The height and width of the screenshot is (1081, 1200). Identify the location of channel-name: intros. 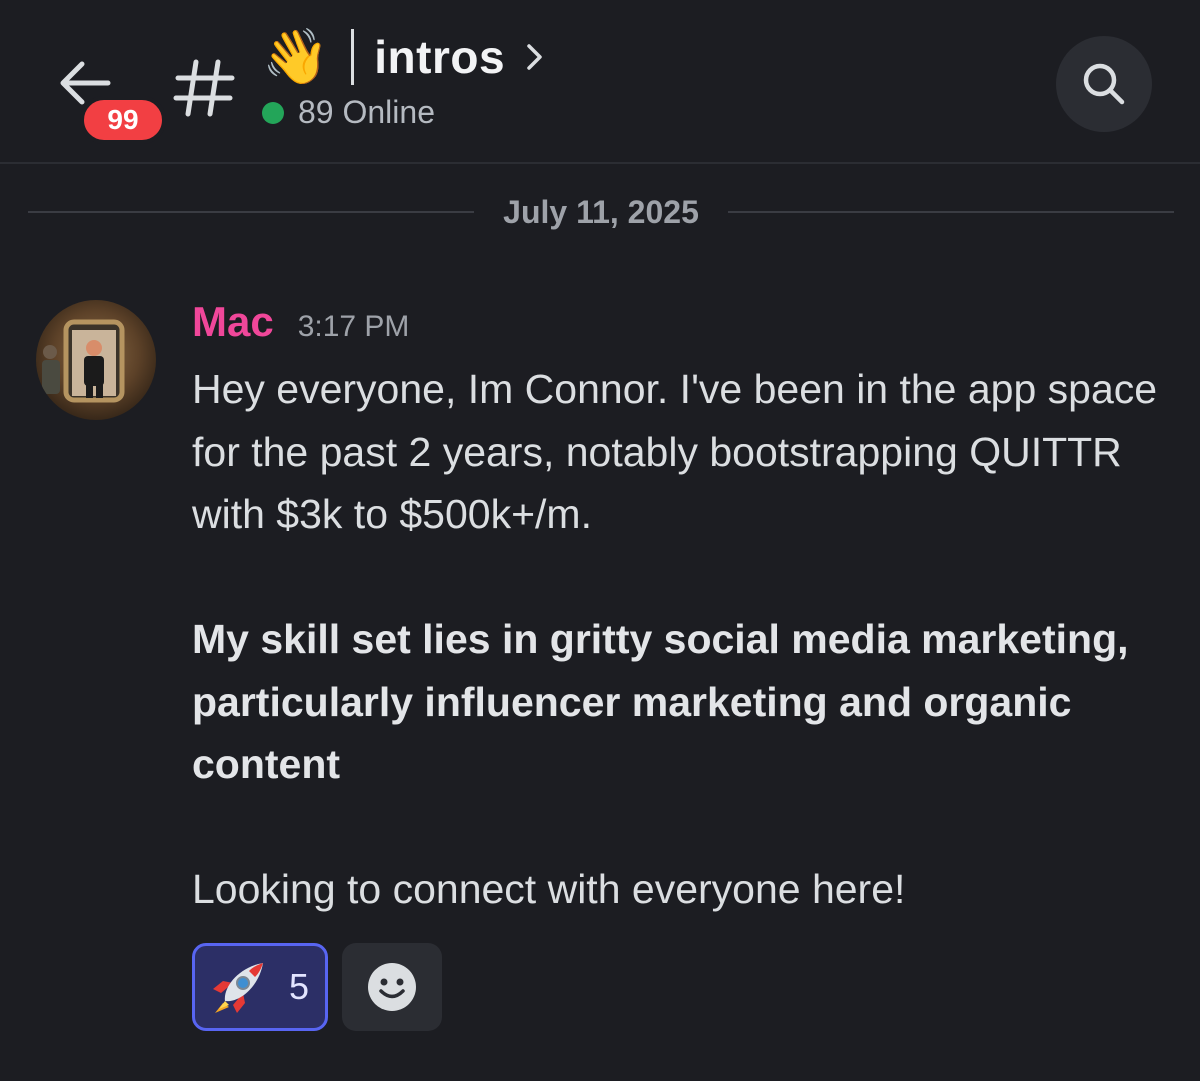
(440, 57).